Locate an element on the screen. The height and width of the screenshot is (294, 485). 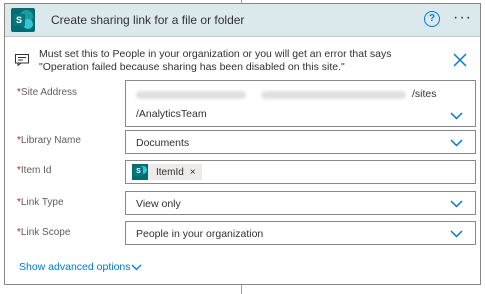
link-type-label: *Link Type is located at coordinates (40, 202).